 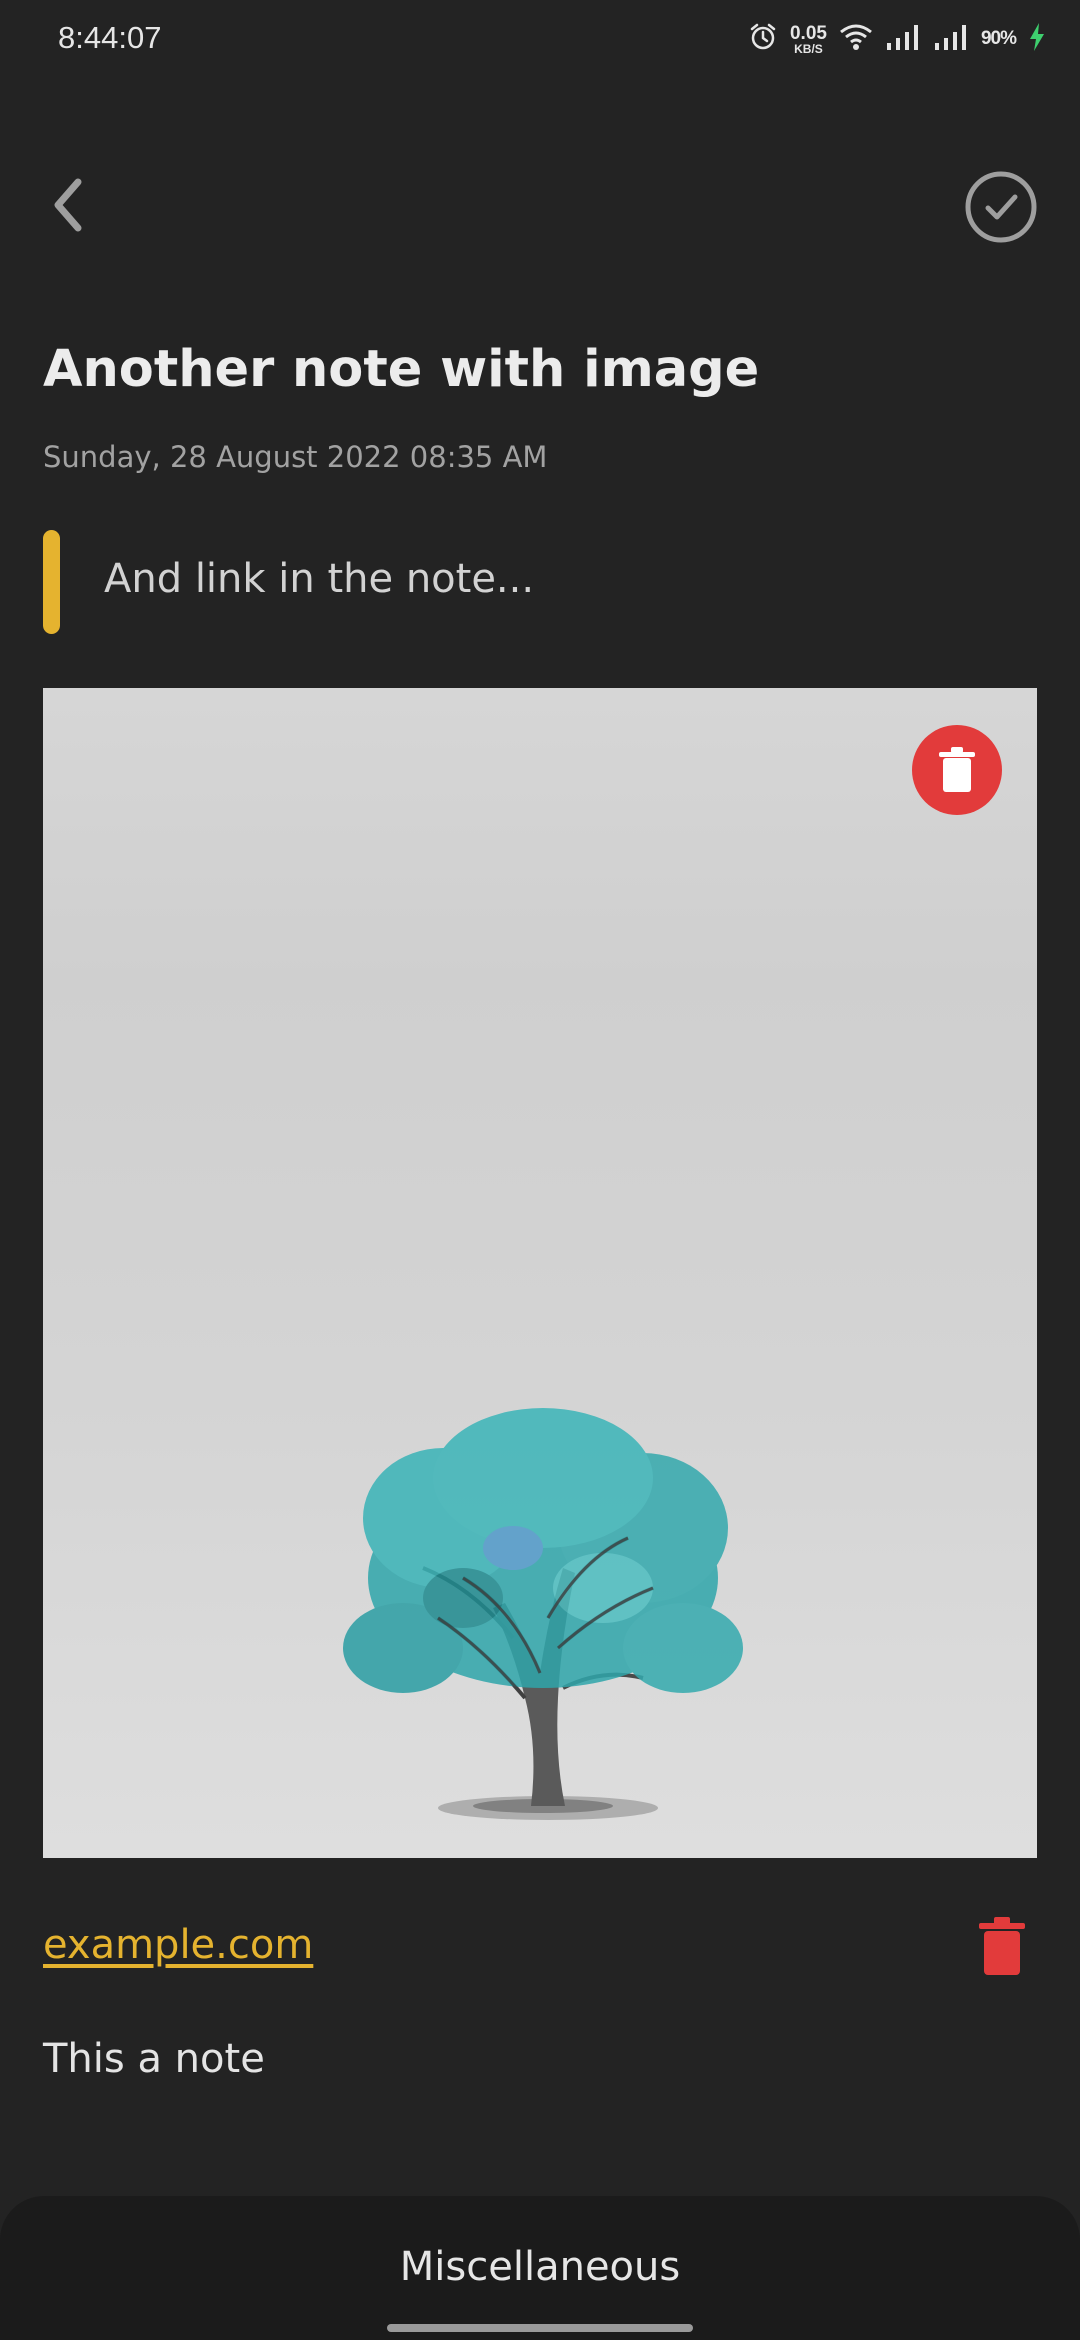 I want to click on note-body-text: This a note, so click(x=154, y=2059).